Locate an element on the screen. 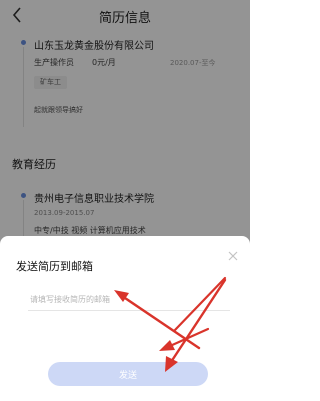  close-icon is located at coordinates (233, 255).